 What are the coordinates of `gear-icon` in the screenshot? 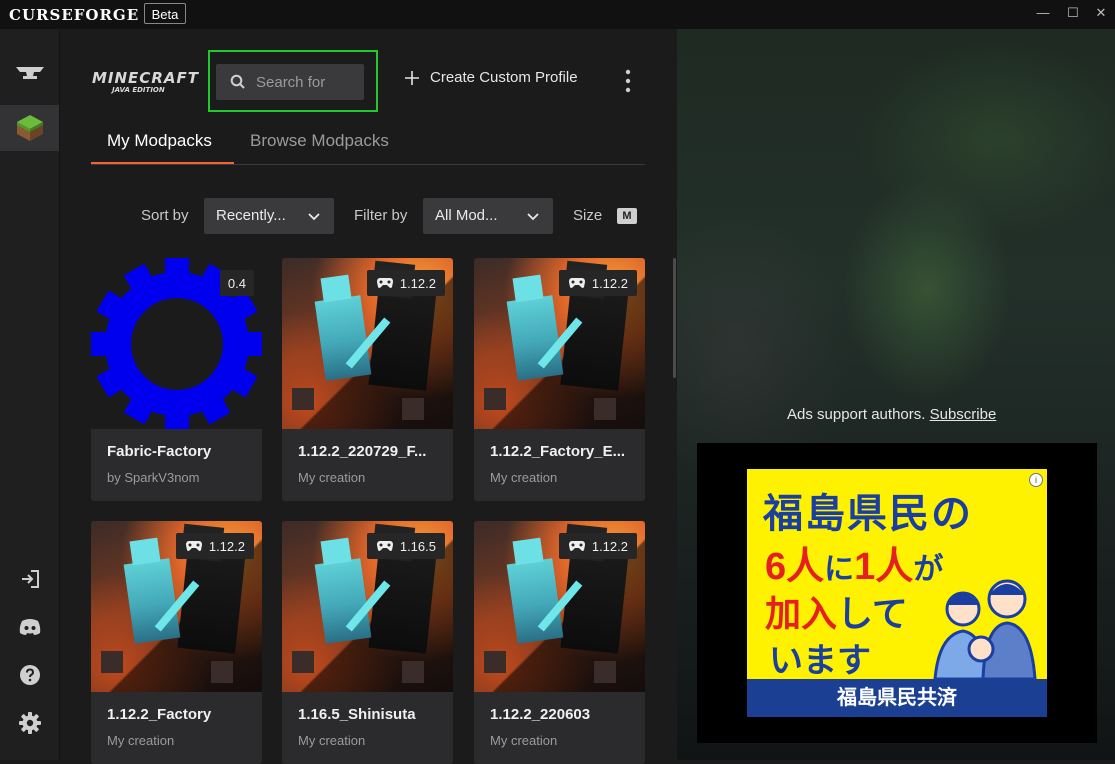 It's located at (29, 723).